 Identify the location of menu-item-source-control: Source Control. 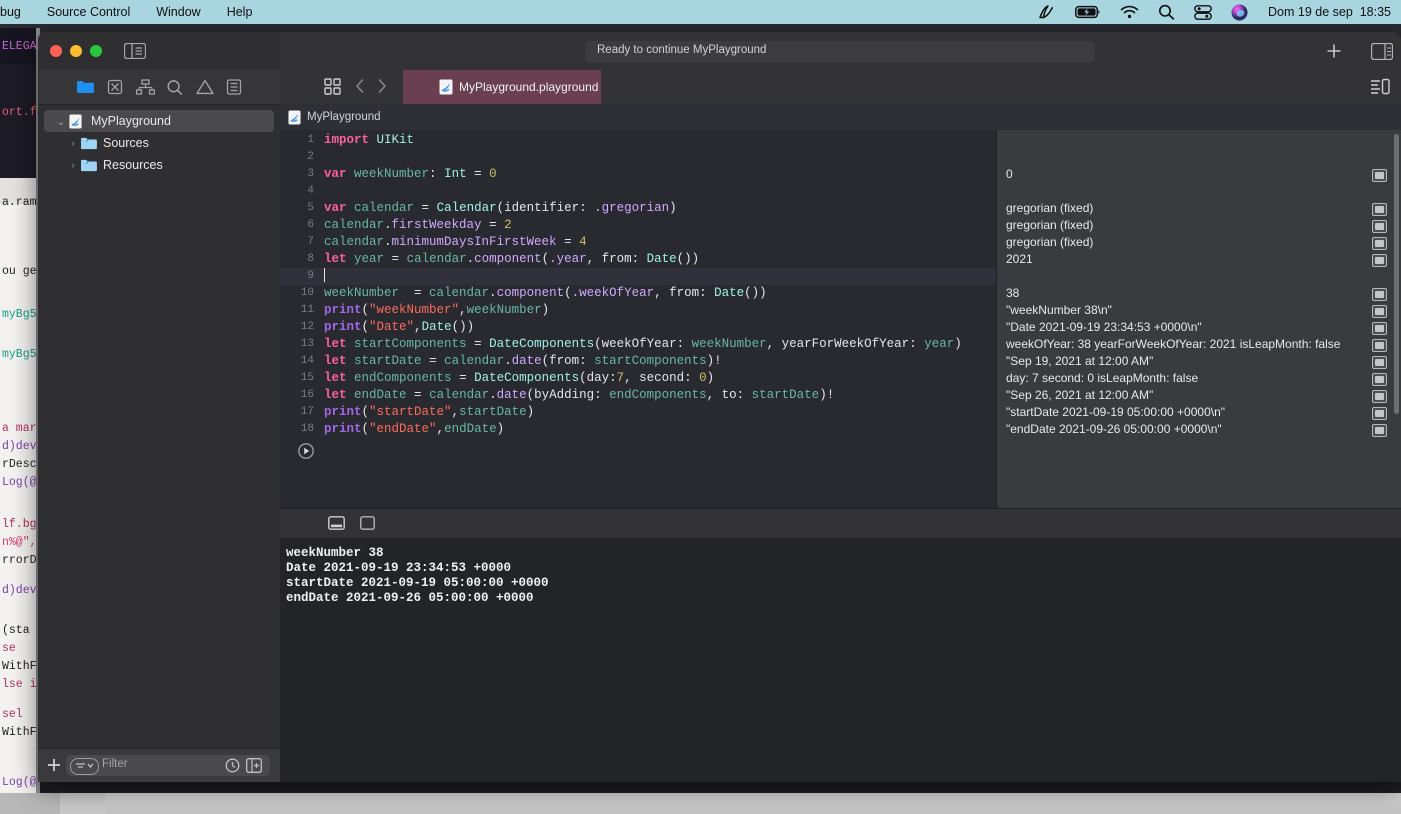
(88, 12).